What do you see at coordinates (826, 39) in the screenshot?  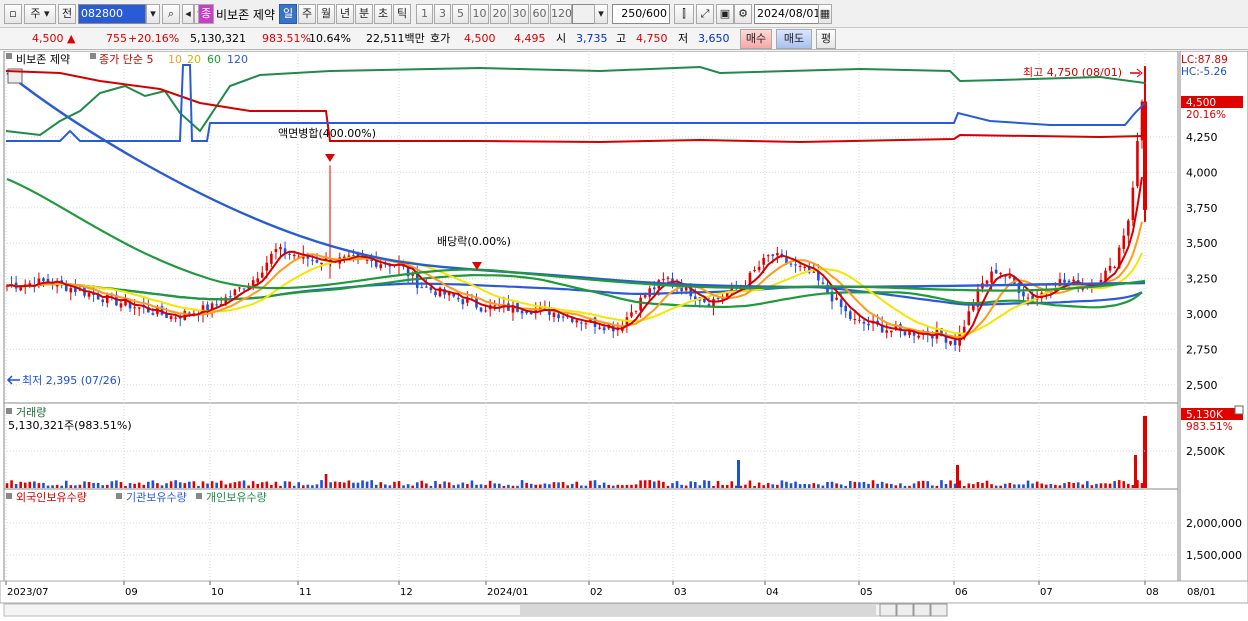 I see `eval-button: 평` at bounding box center [826, 39].